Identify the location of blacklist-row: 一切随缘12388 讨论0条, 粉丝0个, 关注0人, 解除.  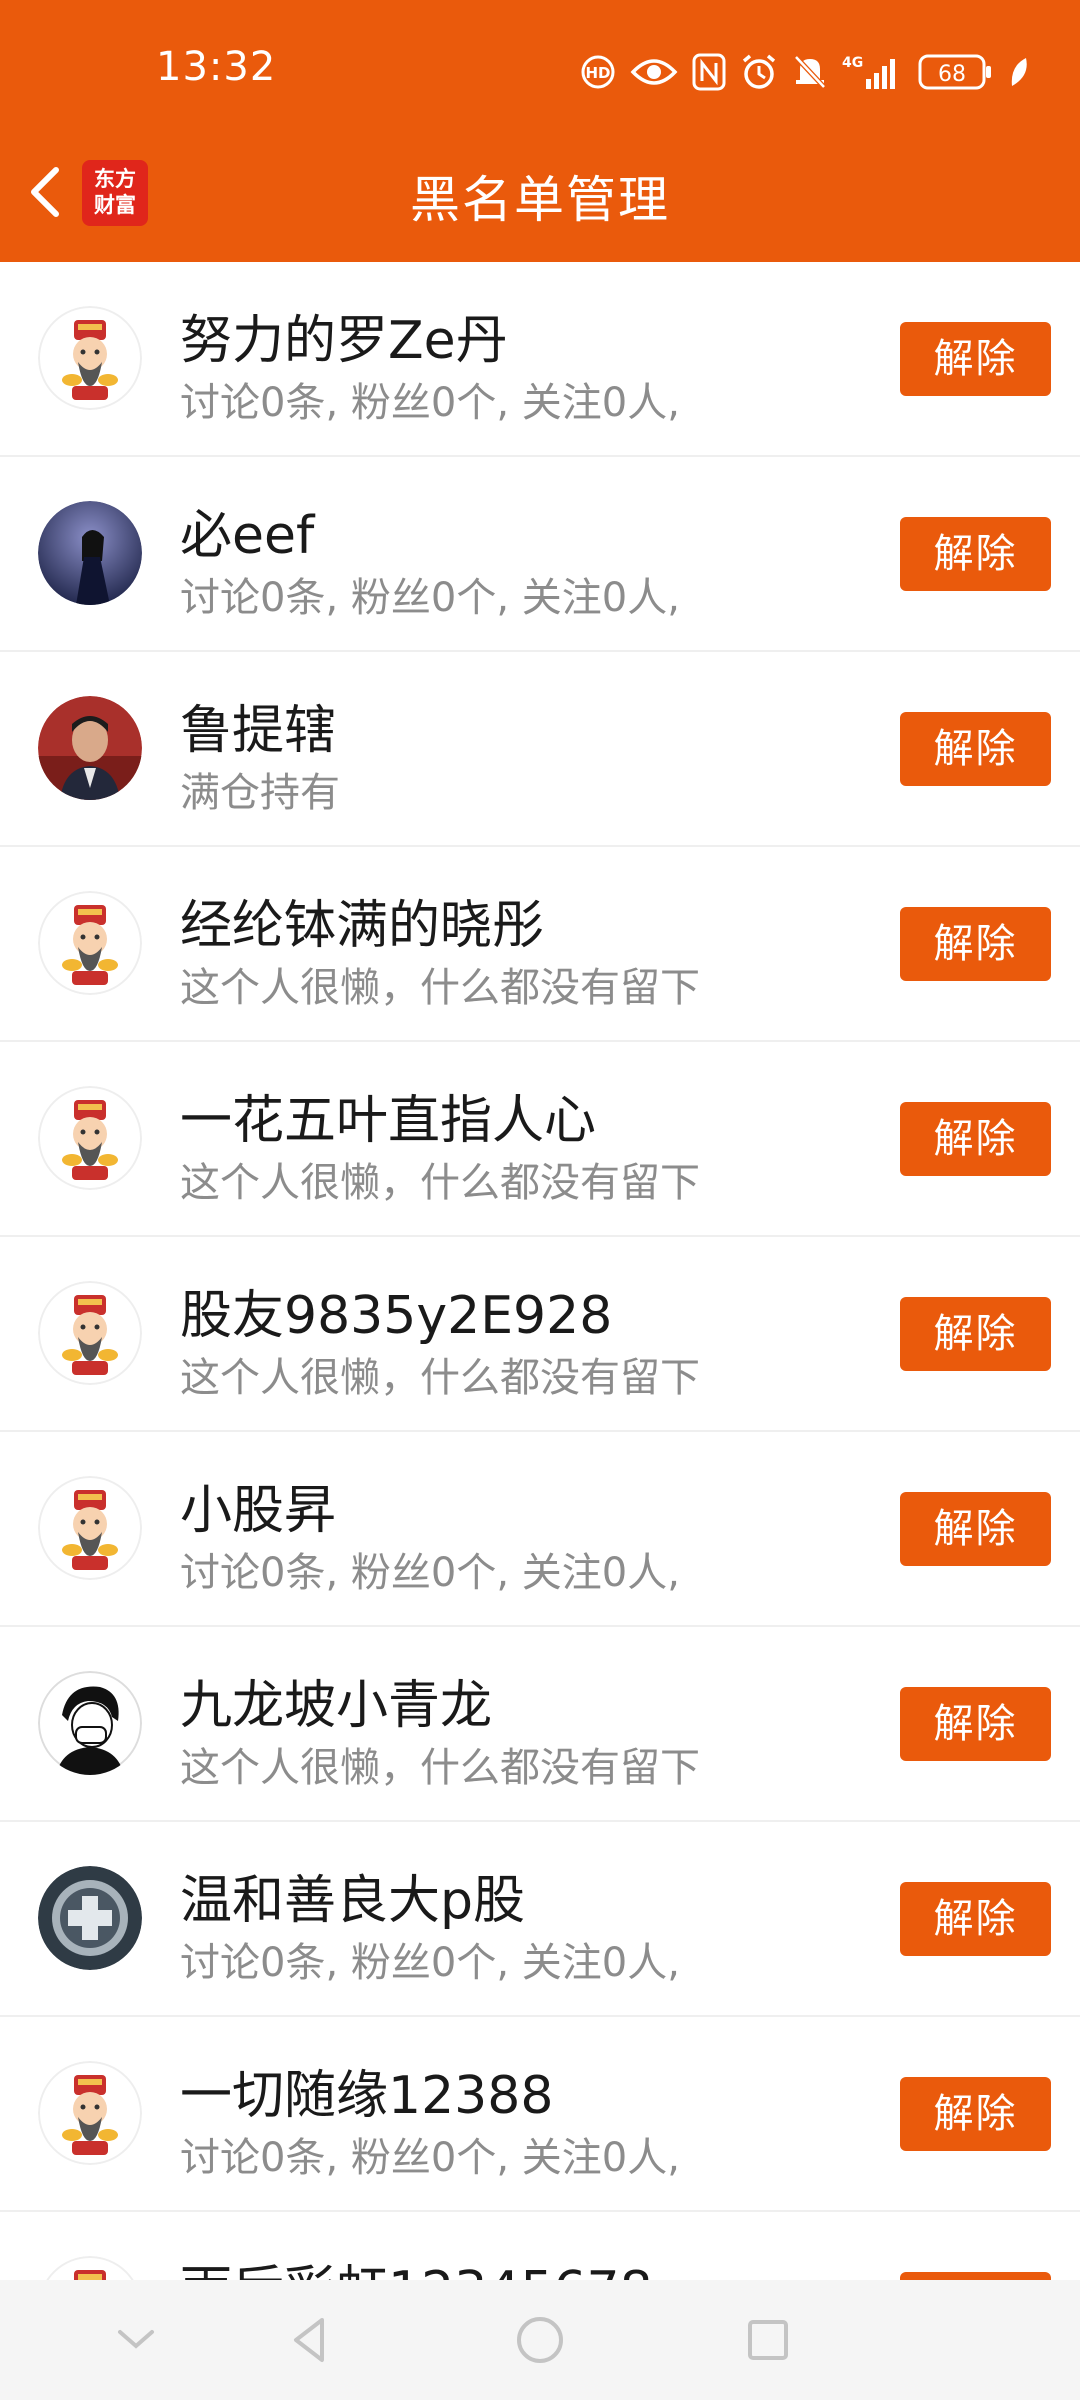
(540, 2114).